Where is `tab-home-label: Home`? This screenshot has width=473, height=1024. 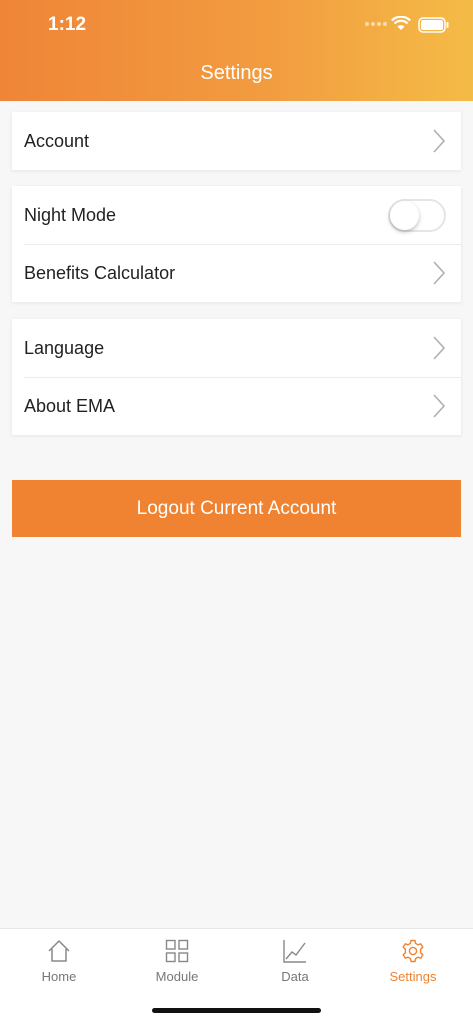 tab-home-label: Home is located at coordinates (59, 976).